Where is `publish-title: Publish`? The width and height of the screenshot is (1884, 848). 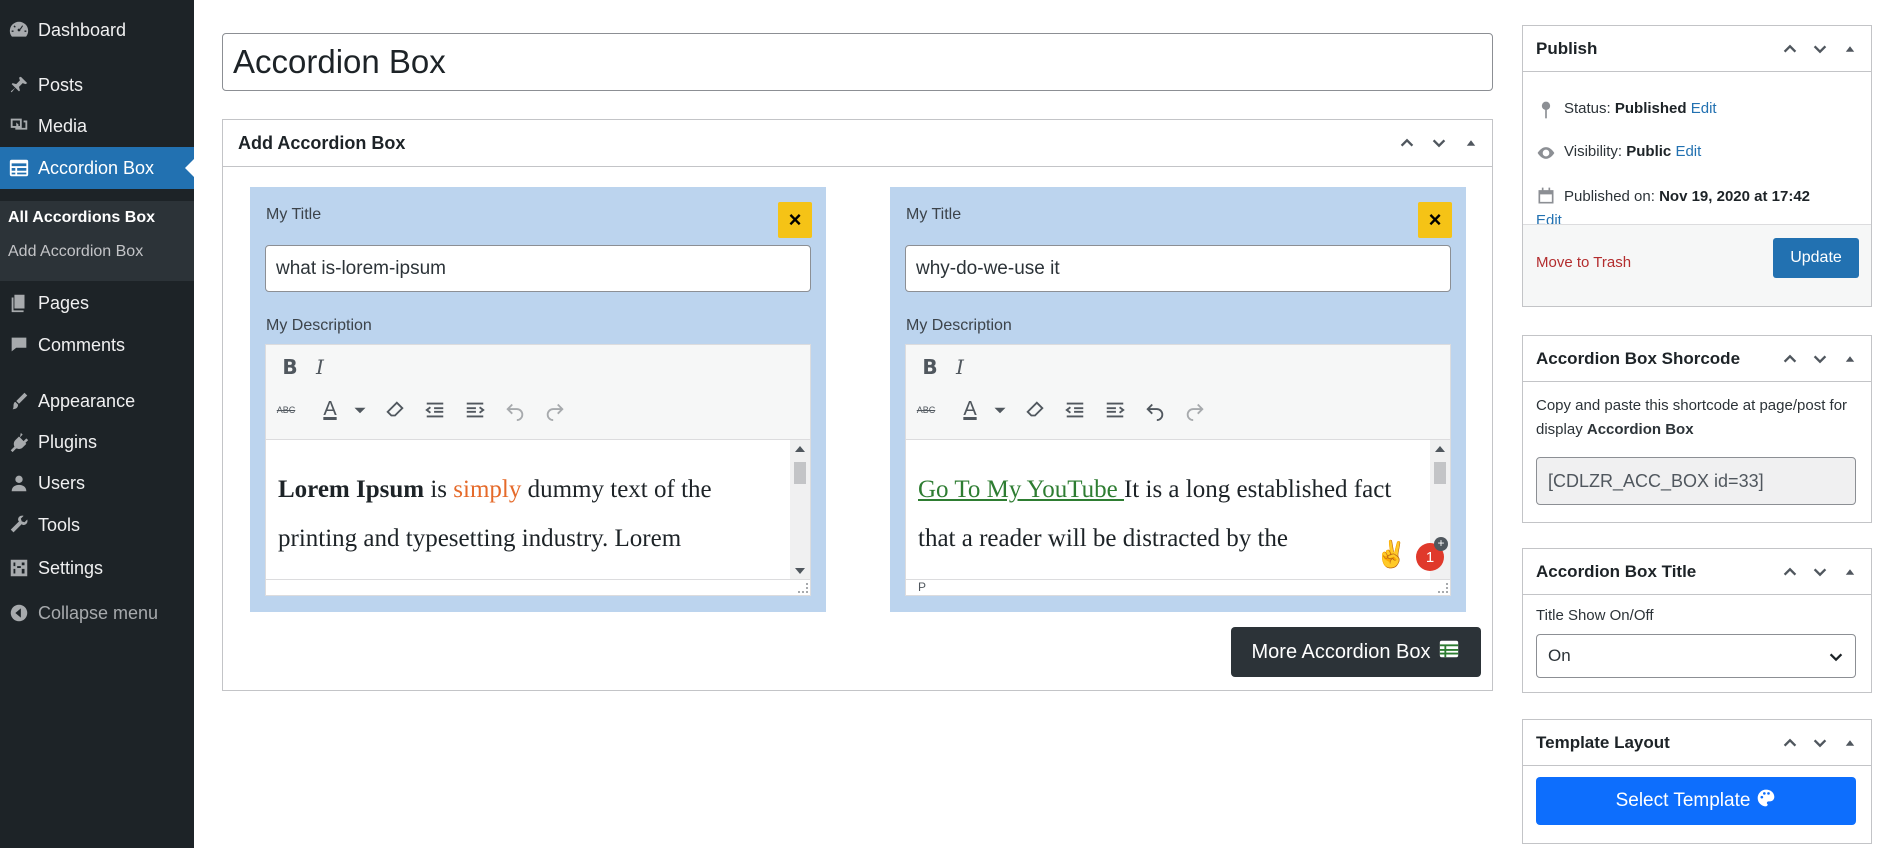
publish-title: Publish is located at coordinates (1567, 48).